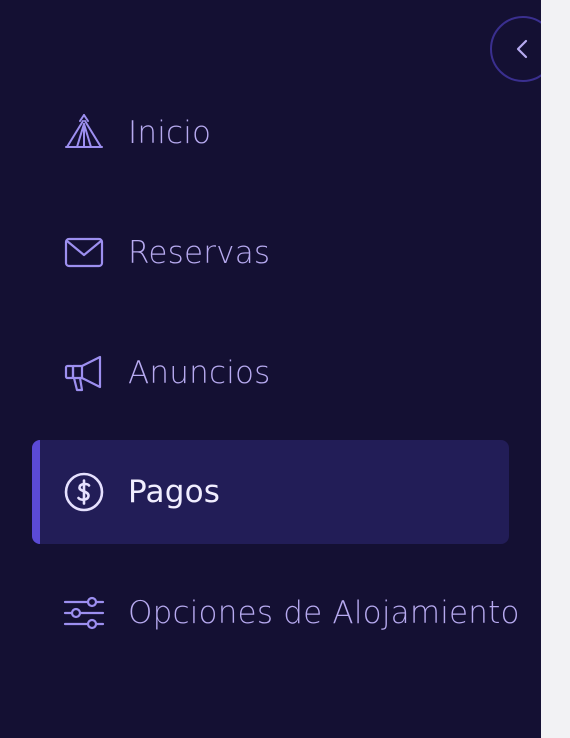  Describe the element at coordinates (84, 613) in the screenshot. I see `sliders-icon` at that location.